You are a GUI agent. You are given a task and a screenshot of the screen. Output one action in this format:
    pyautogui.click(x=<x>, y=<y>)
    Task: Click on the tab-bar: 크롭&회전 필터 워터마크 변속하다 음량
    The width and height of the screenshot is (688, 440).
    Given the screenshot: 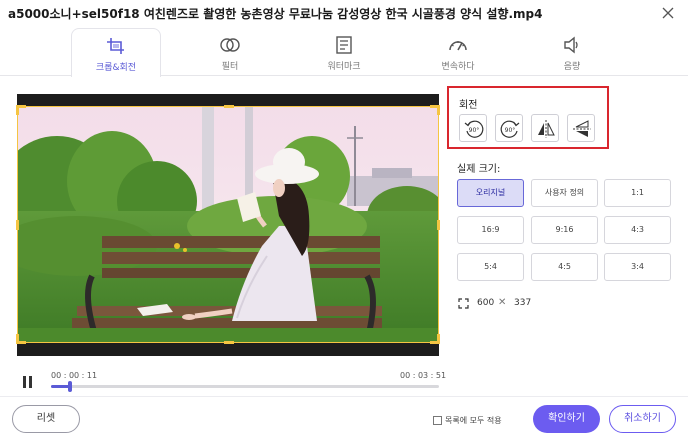 What is the action you would take?
    pyautogui.click(x=344, y=51)
    